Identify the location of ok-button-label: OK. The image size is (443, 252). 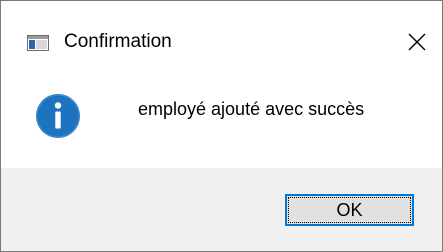
(349, 210).